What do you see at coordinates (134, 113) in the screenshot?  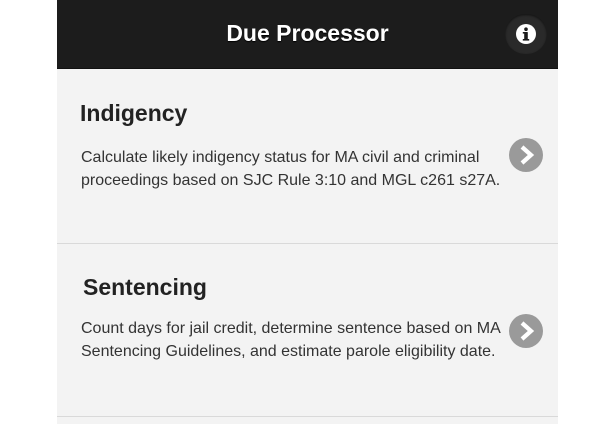 I see `list-item-title: Indigency` at bounding box center [134, 113].